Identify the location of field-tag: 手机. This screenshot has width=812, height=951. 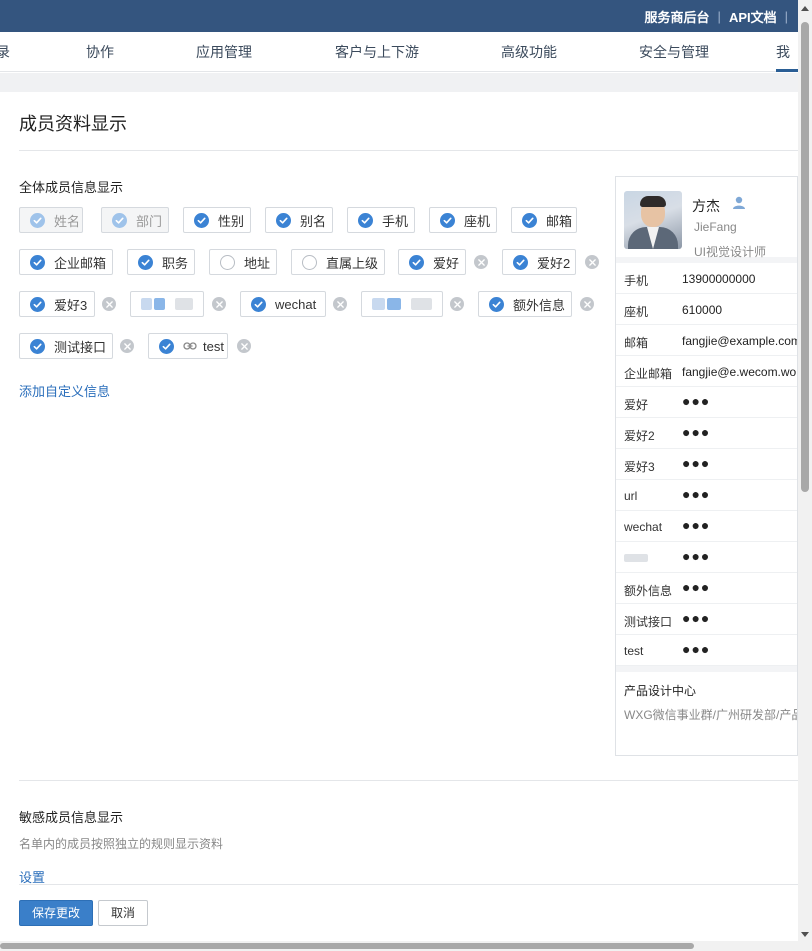
(381, 220).